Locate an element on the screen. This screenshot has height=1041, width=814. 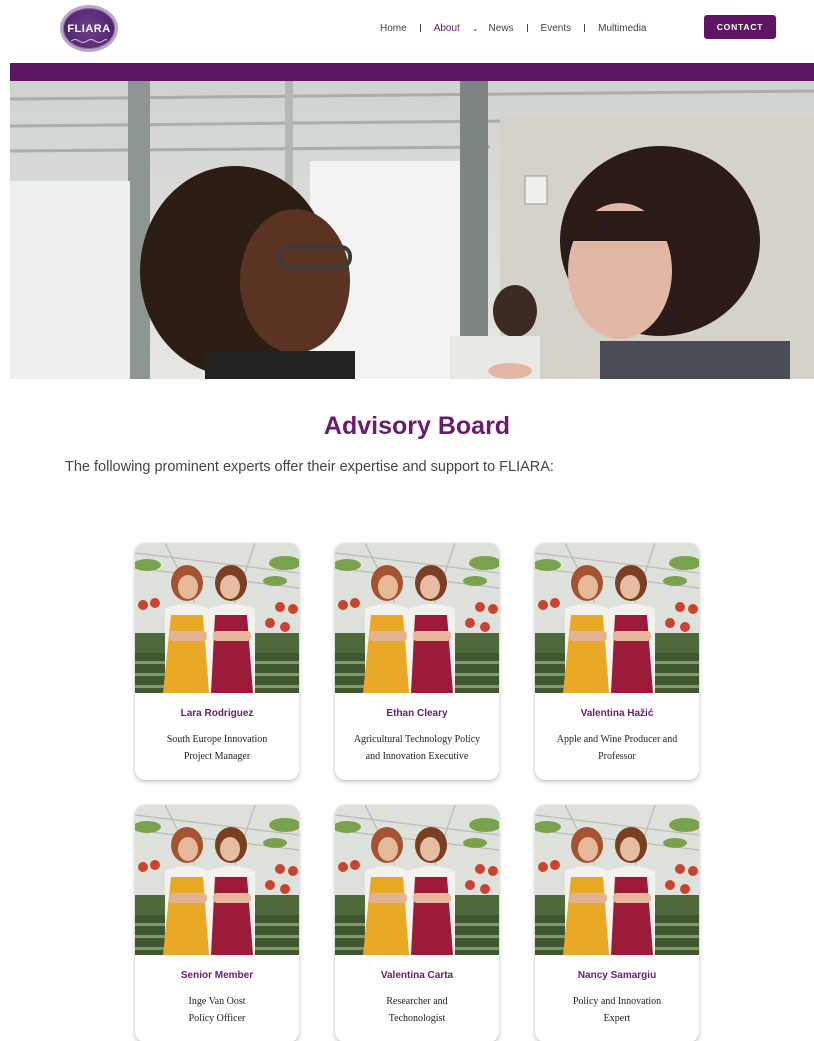
member-role-line: and Innovation Executive is located at coordinates (417, 756).